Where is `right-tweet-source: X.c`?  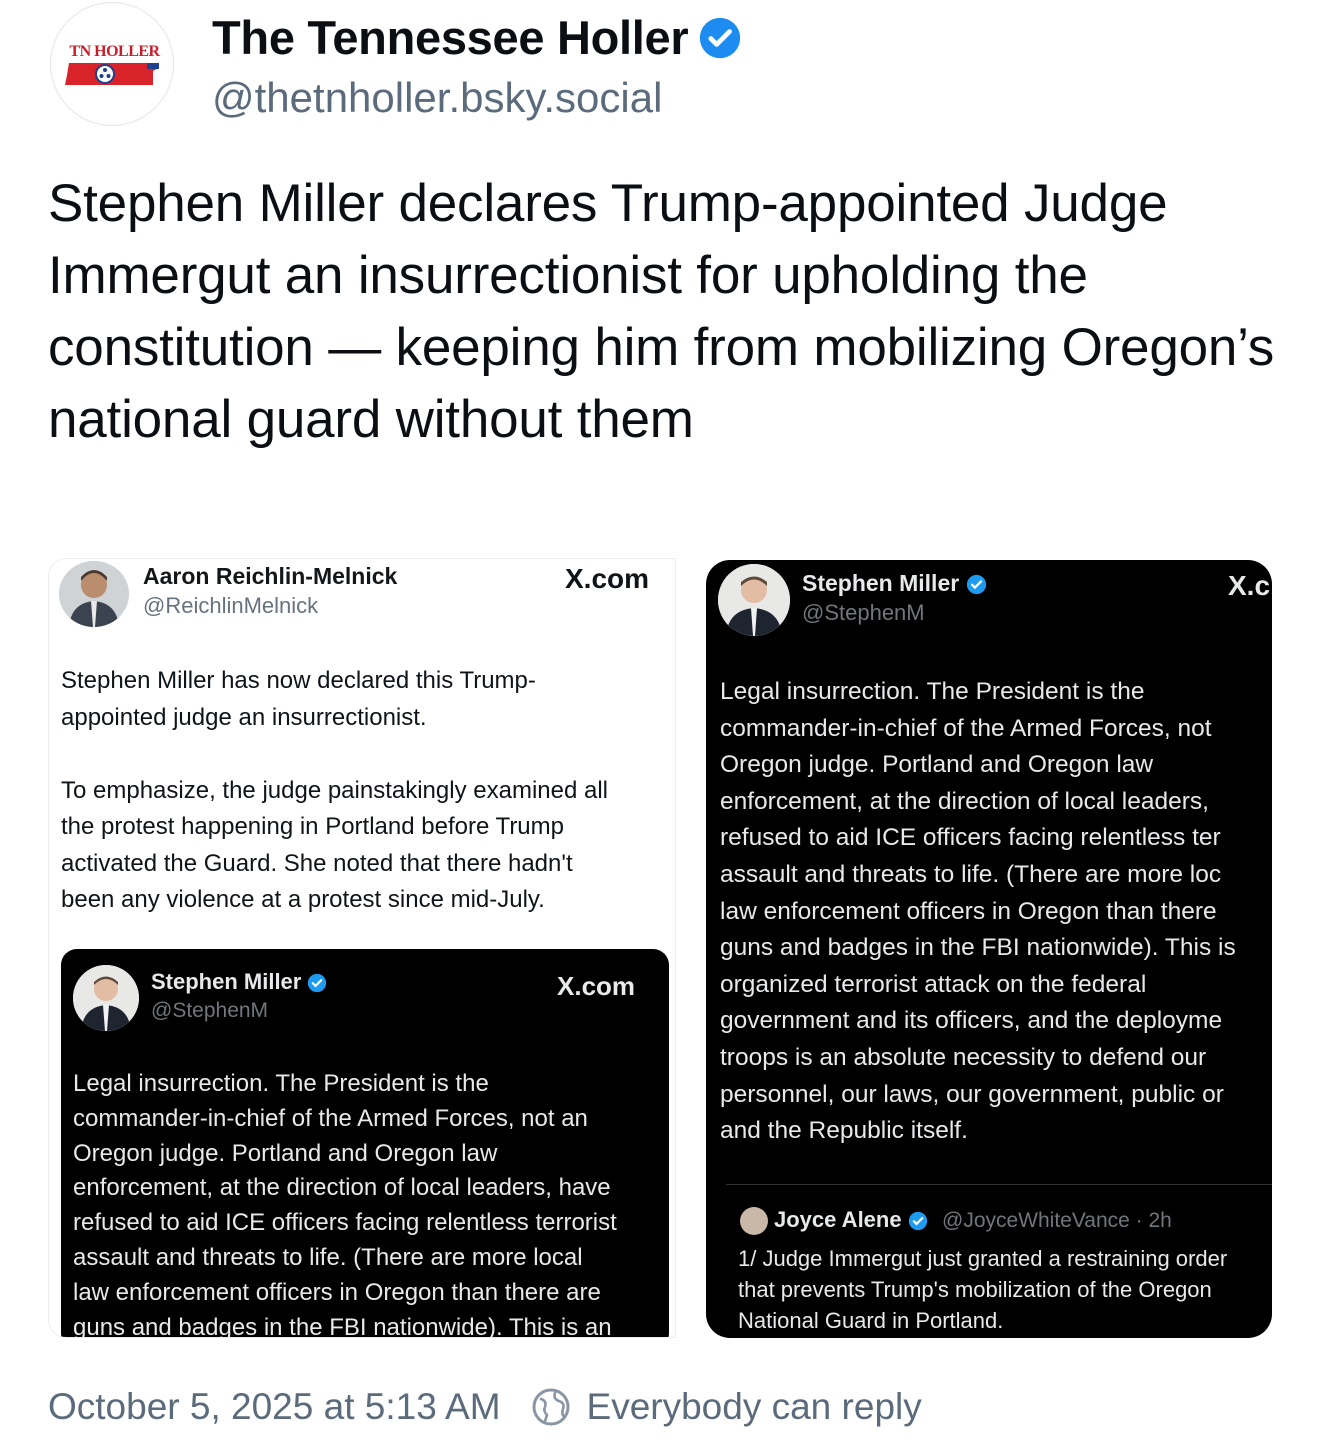 right-tweet-source: X.c is located at coordinates (1249, 585).